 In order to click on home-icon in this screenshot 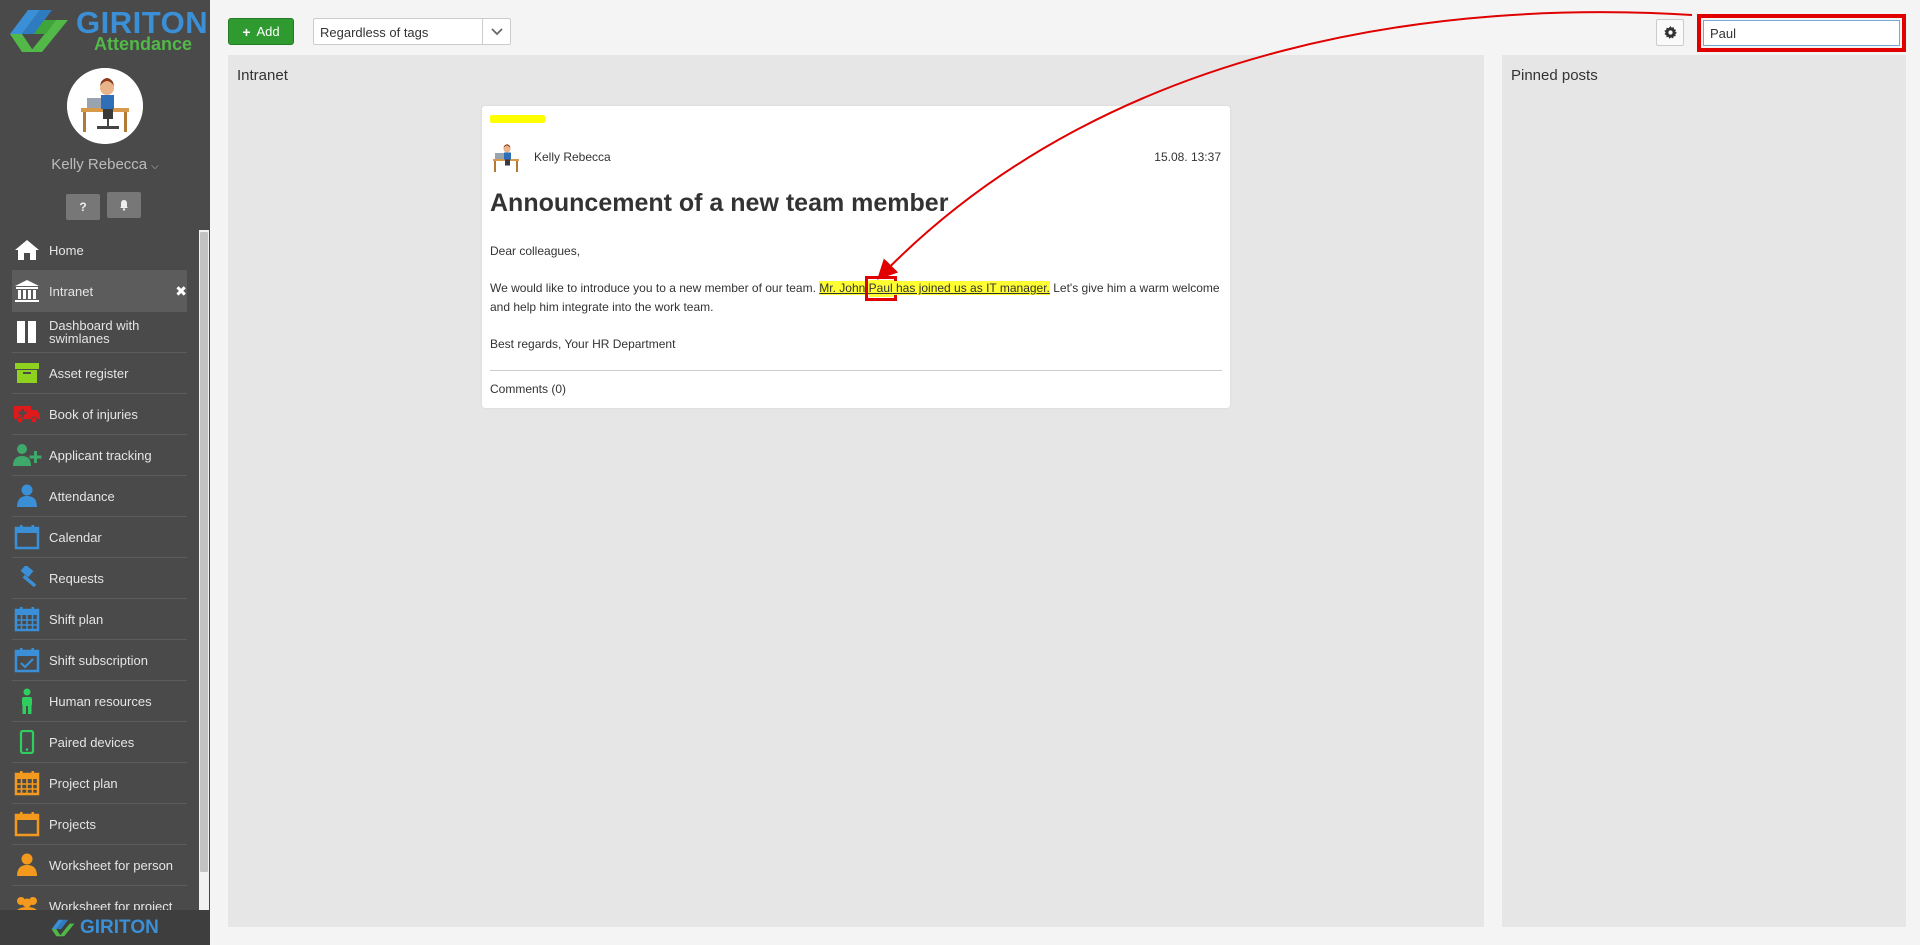, I will do `click(27, 250)`.